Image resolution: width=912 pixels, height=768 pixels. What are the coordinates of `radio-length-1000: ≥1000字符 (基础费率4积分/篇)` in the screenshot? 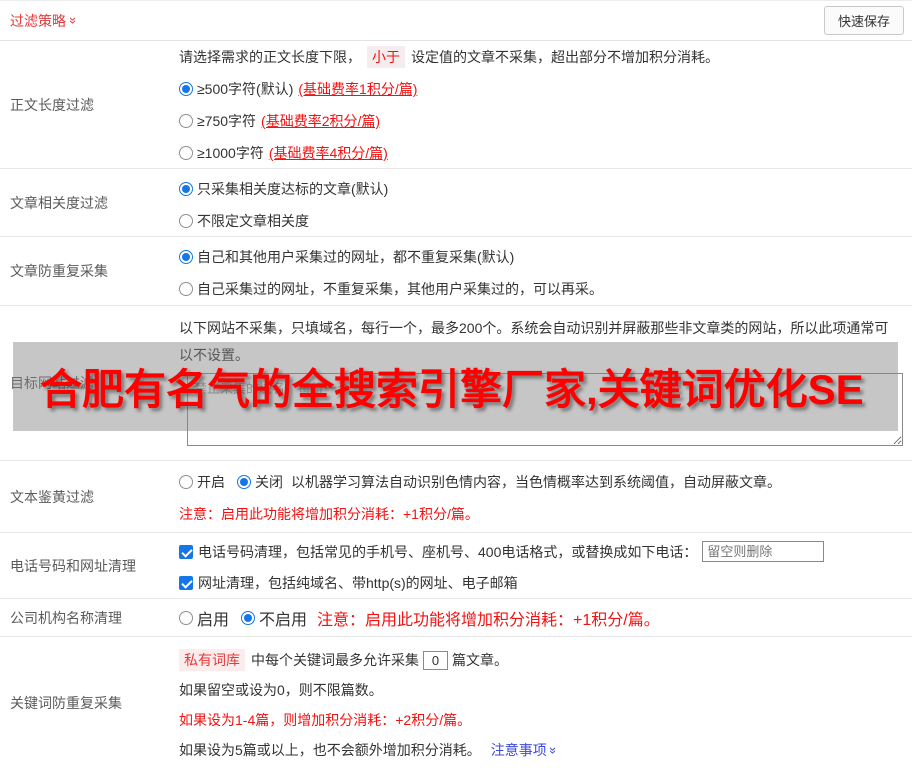 It's located at (283, 153).